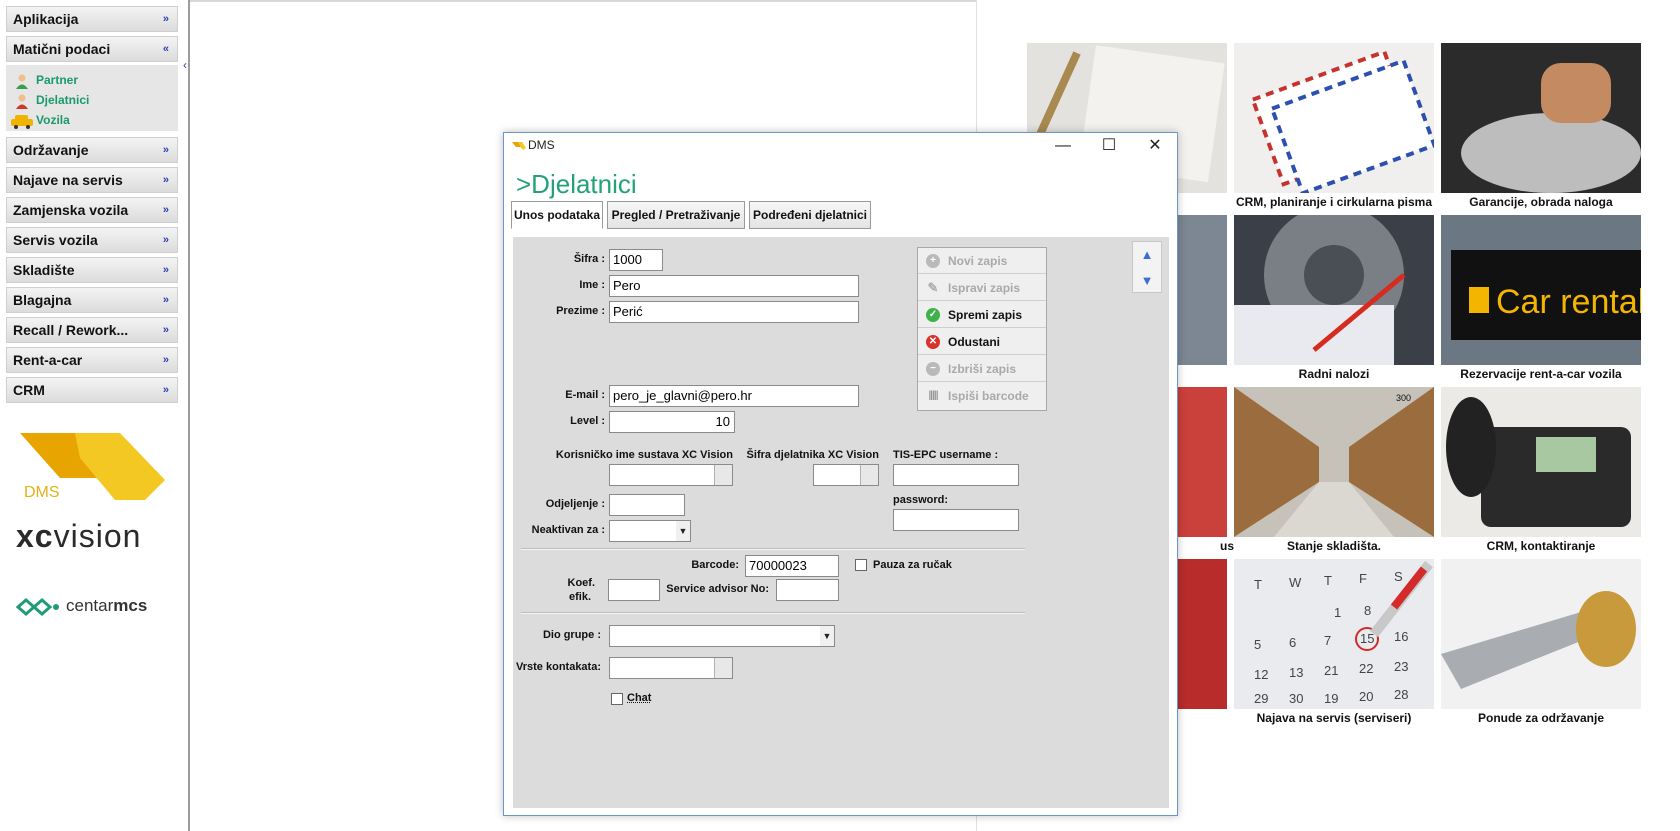 The height and width of the screenshot is (831, 1680). Describe the element at coordinates (44, 270) in the screenshot. I see `menu-label: Skladište` at that location.